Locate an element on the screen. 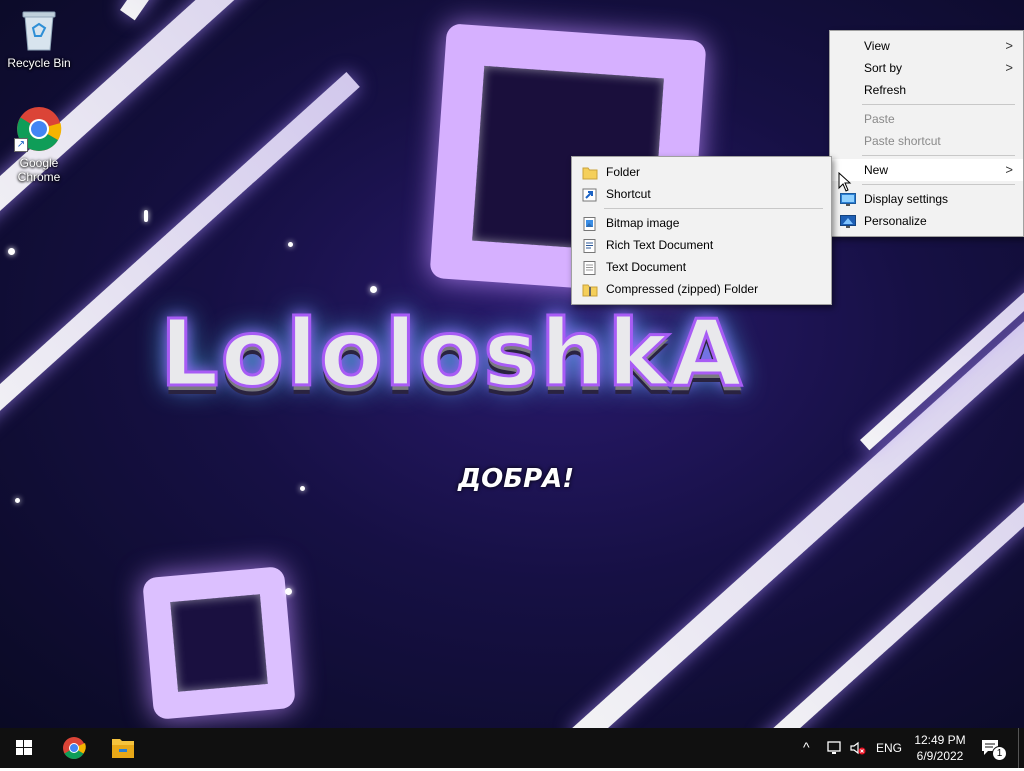  menu-item-personalize: Personalize is located at coordinates (926, 221).